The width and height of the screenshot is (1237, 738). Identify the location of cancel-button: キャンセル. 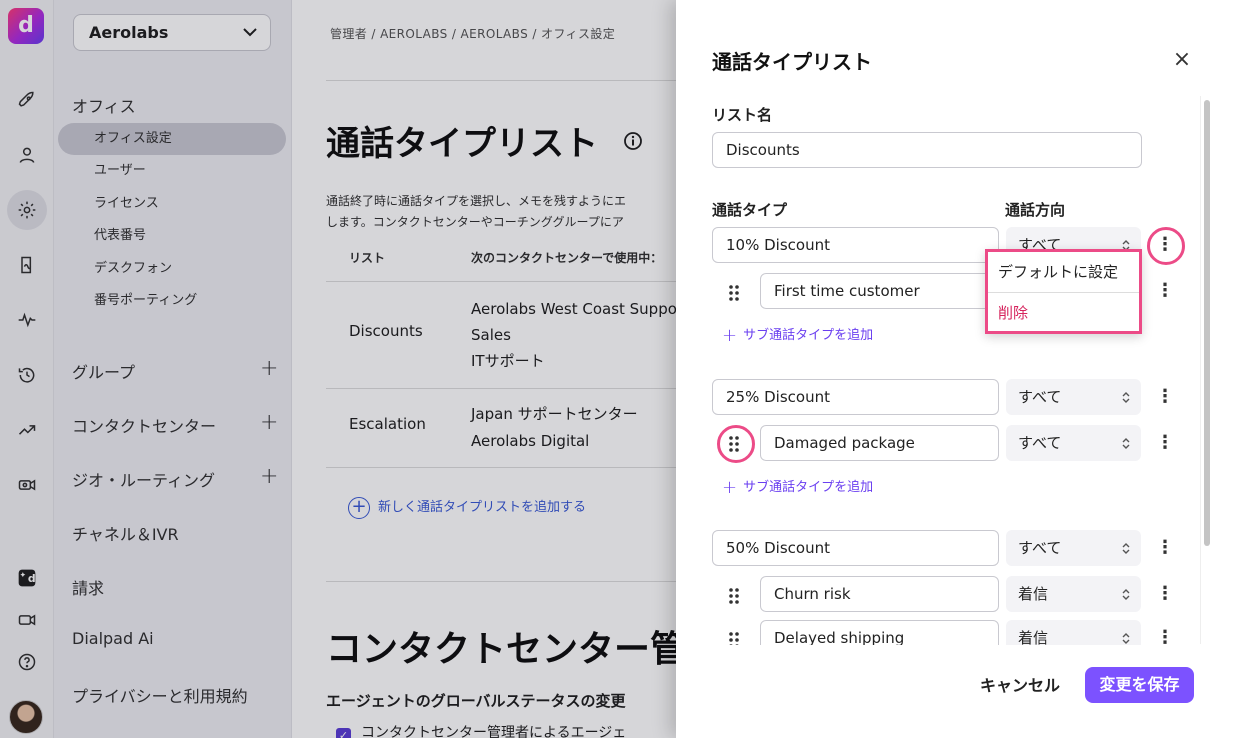
(1020, 684).